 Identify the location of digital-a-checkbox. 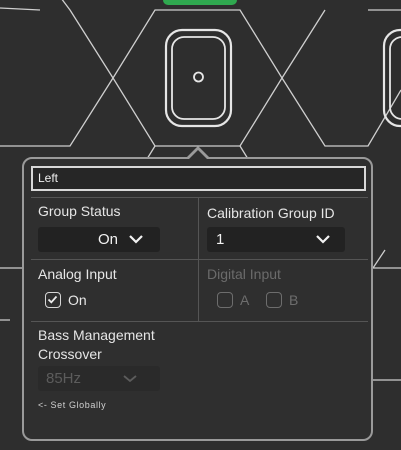
(225, 300).